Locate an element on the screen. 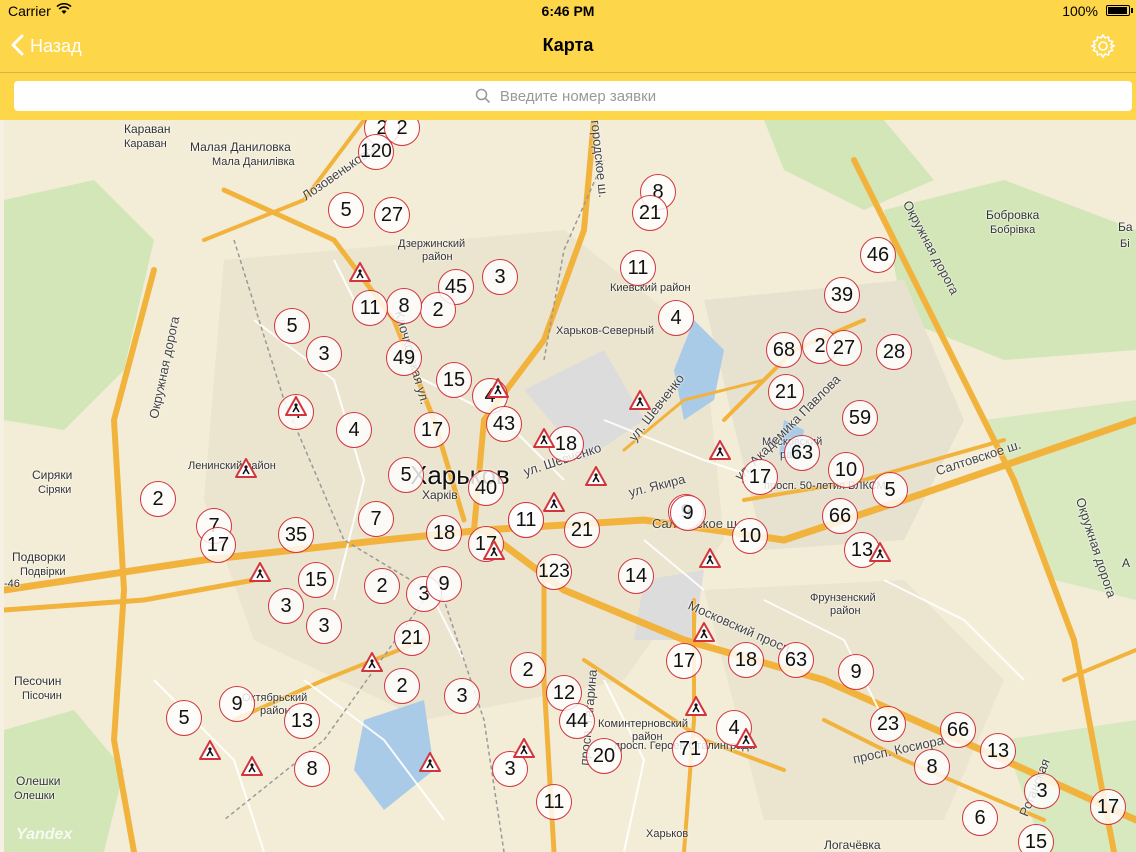 The height and width of the screenshot is (852, 1136). cluster-marker: 39 is located at coordinates (842, 295).